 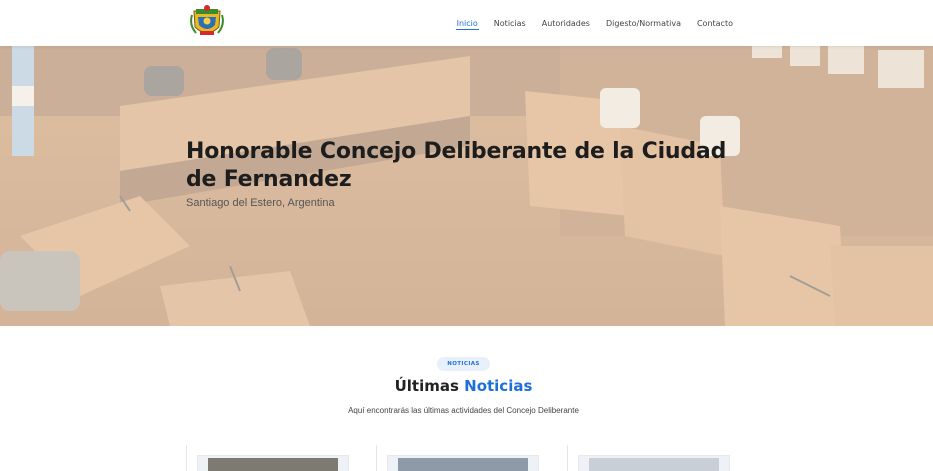 What do you see at coordinates (643, 23) in the screenshot?
I see `nav-item-digesto: Digesto/Normativa` at bounding box center [643, 23].